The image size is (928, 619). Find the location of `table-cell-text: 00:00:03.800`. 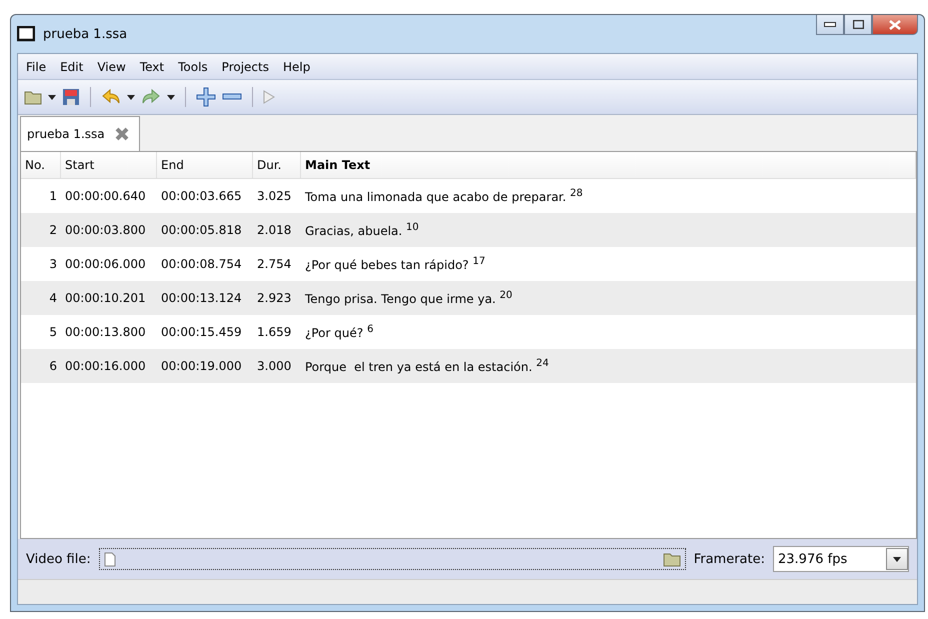

table-cell-text: 00:00:03.800 is located at coordinates (105, 230).